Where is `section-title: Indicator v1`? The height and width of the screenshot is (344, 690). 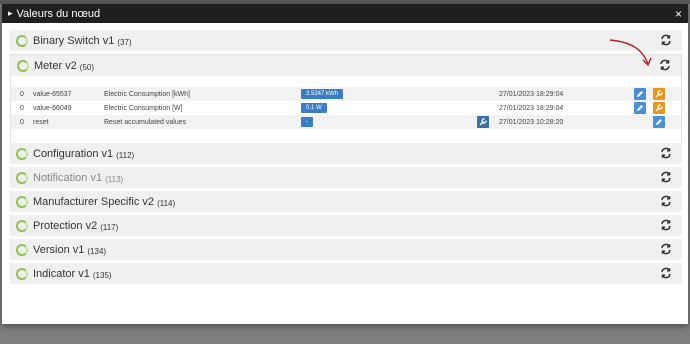 section-title: Indicator v1 is located at coordinates (61, 273).